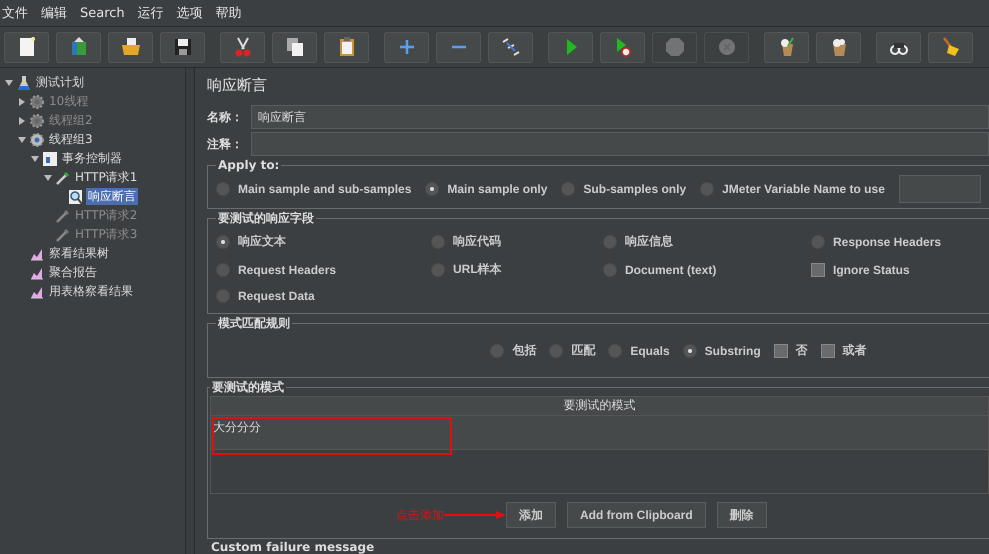 The height and width of the screenshot is (554, 989). What do you see at coordinates (620, 117) in the screenshot?
I see `name-field: 响应断言` at bounding box center [620, 117].